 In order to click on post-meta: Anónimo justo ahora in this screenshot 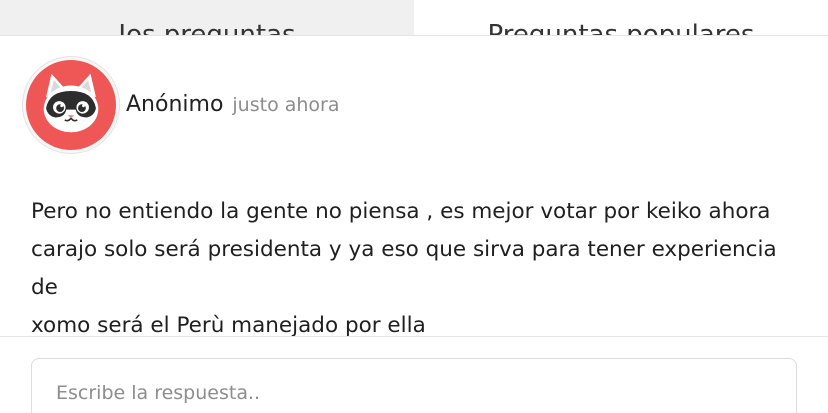, I will do `click(233, 104)`.